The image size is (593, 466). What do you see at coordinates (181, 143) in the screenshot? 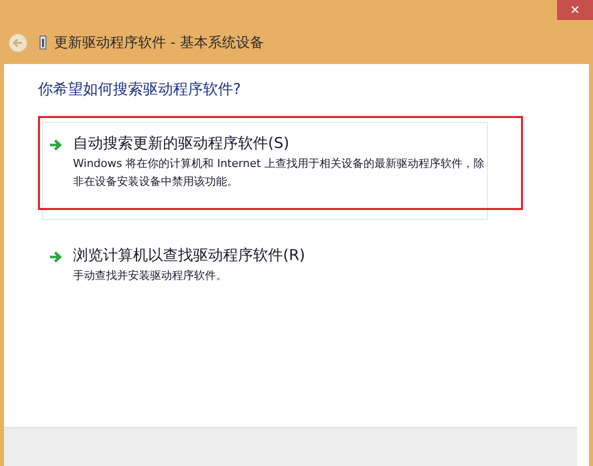
I see `option-title: 自动搜索更新的驱动程序软件(S)` at bounding box center [181, 143].